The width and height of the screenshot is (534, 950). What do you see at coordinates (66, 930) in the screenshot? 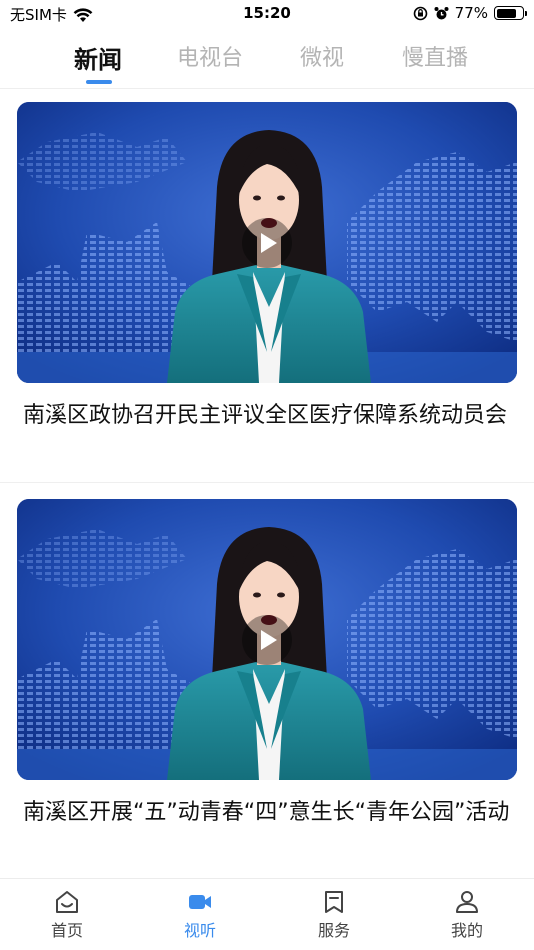
I see `nav-home-label: 首页` at bounding box center [66, 930].